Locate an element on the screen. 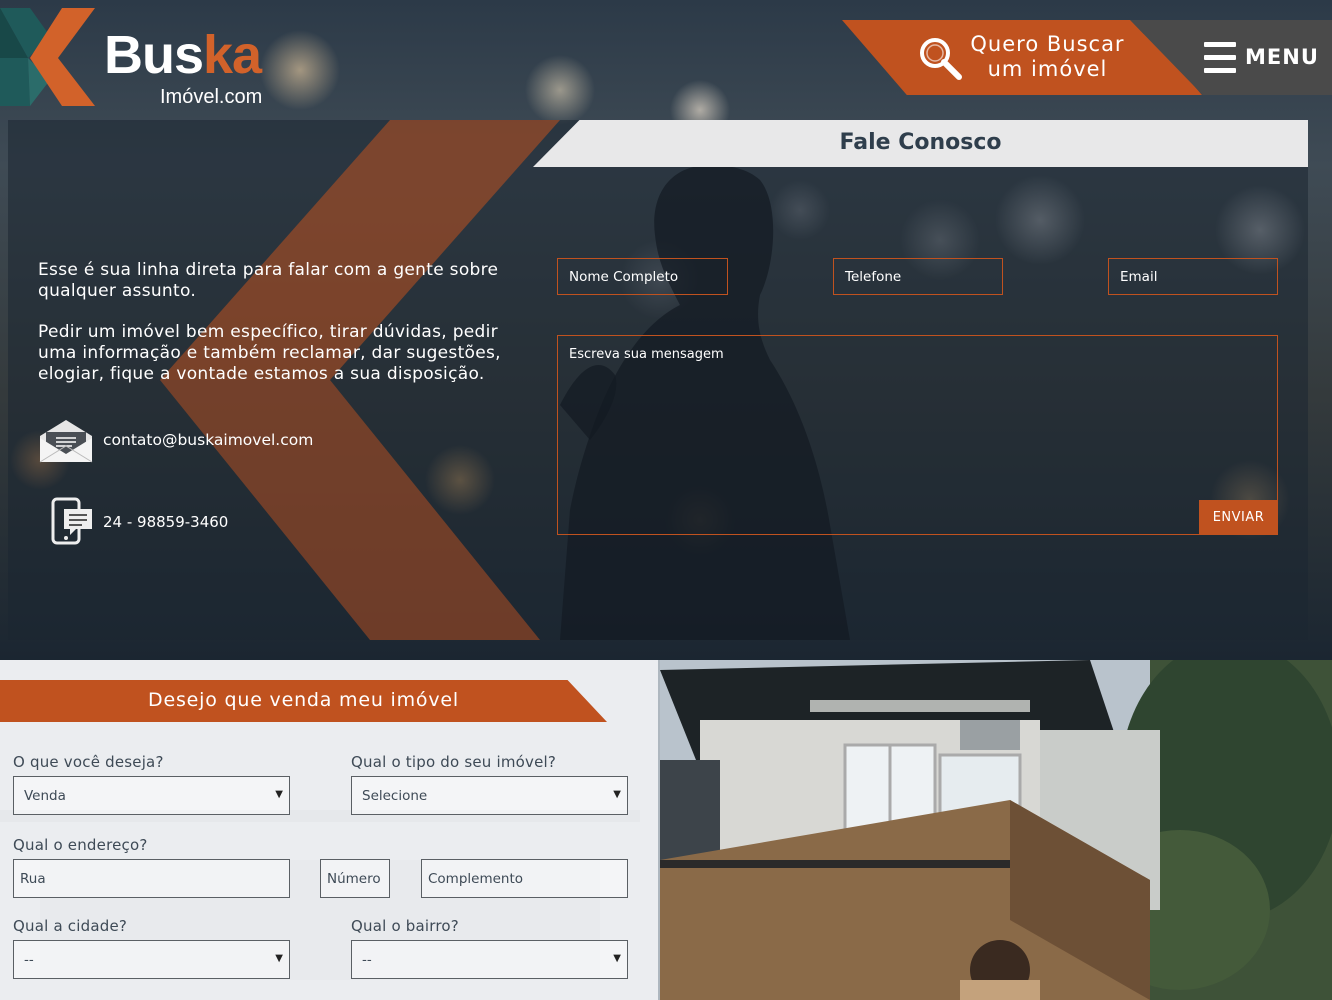 The width and height of the screenshot is (1332, 1000). property-type-label: Qual o tipo do seu imóvel? is located at coordinates (454, 762).